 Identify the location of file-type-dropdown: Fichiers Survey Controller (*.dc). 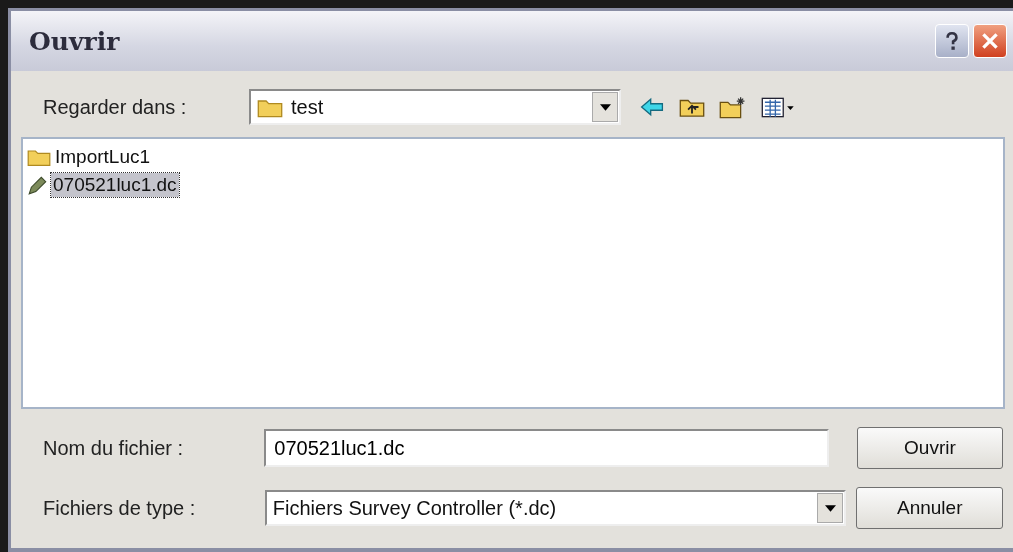
(555, 508).